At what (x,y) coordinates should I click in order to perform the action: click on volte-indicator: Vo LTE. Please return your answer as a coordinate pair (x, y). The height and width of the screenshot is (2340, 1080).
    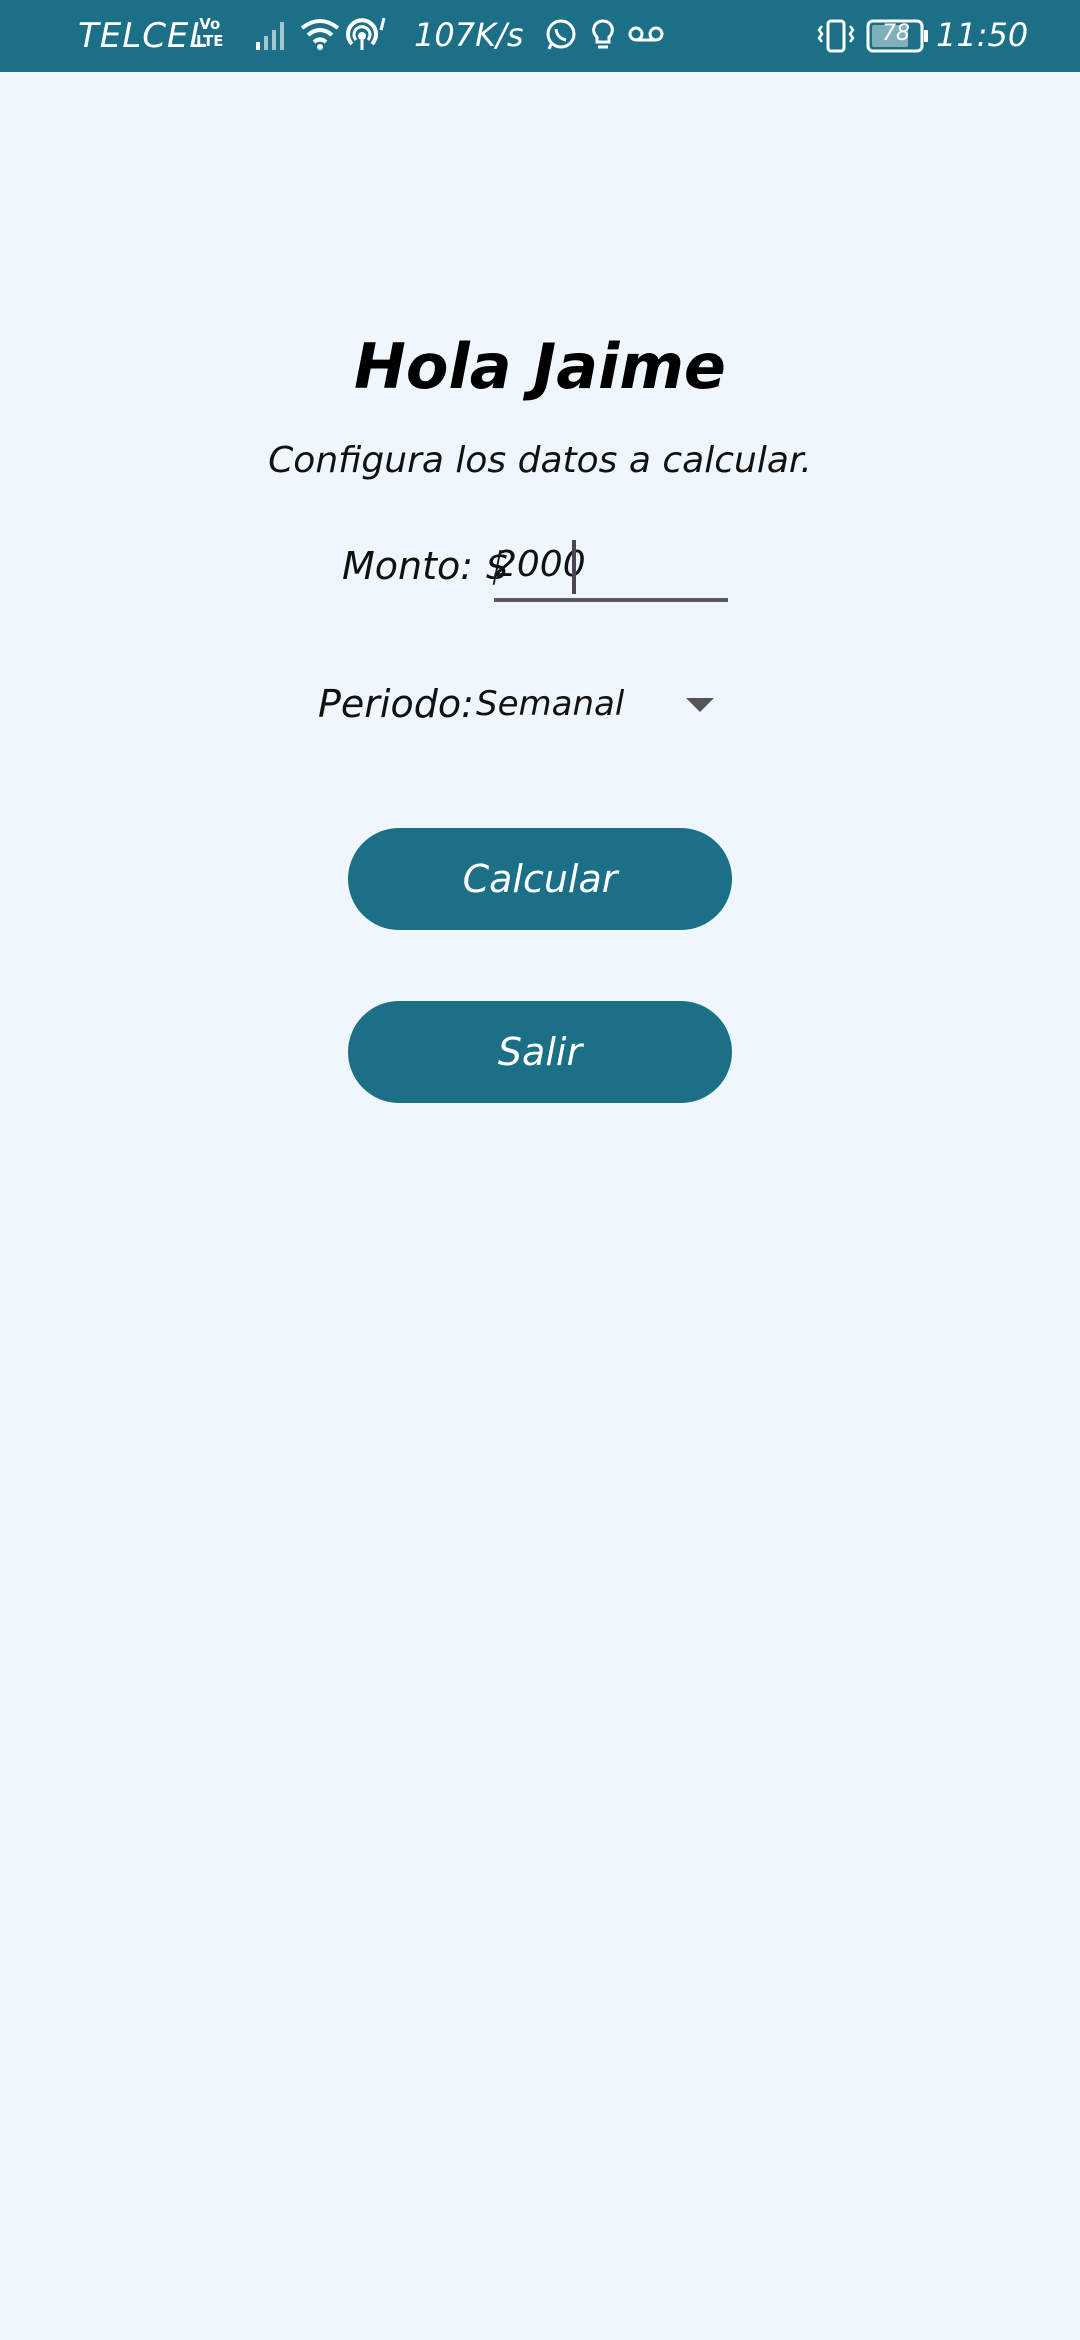
    Looking at the image, I should click on (210, 33).